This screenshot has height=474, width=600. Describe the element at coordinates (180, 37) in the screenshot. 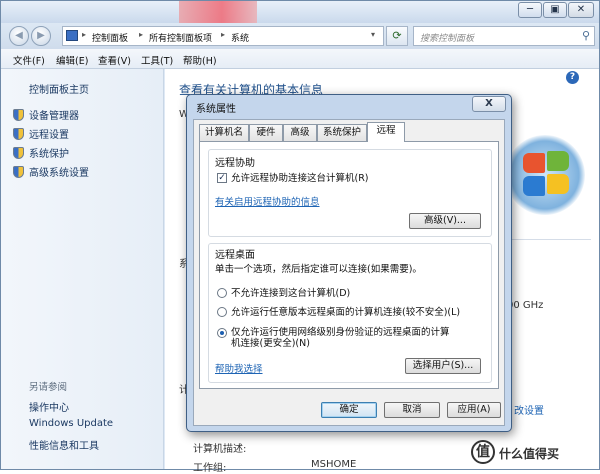

I see `breadcrumb-all-items: 所有控制面板项` at that location.